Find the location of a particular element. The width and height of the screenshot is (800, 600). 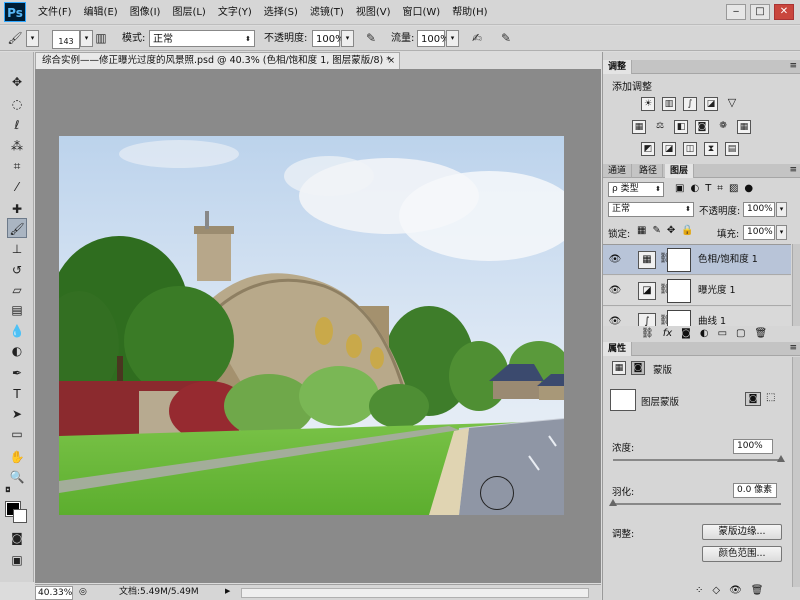

hand-tool-icon: ✋ is located at coordinates (17, 457).